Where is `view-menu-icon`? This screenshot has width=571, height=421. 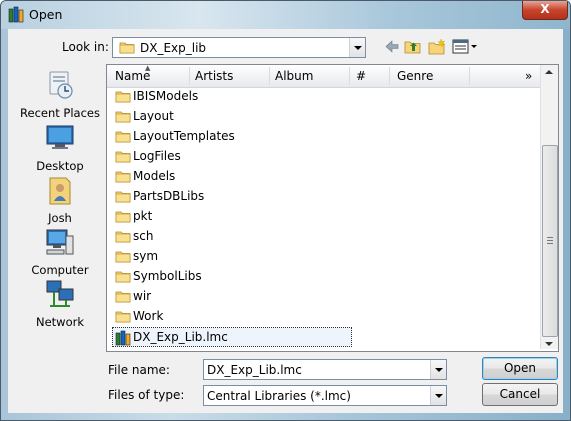 view-menu-icon is located at coordinates (465, 46).